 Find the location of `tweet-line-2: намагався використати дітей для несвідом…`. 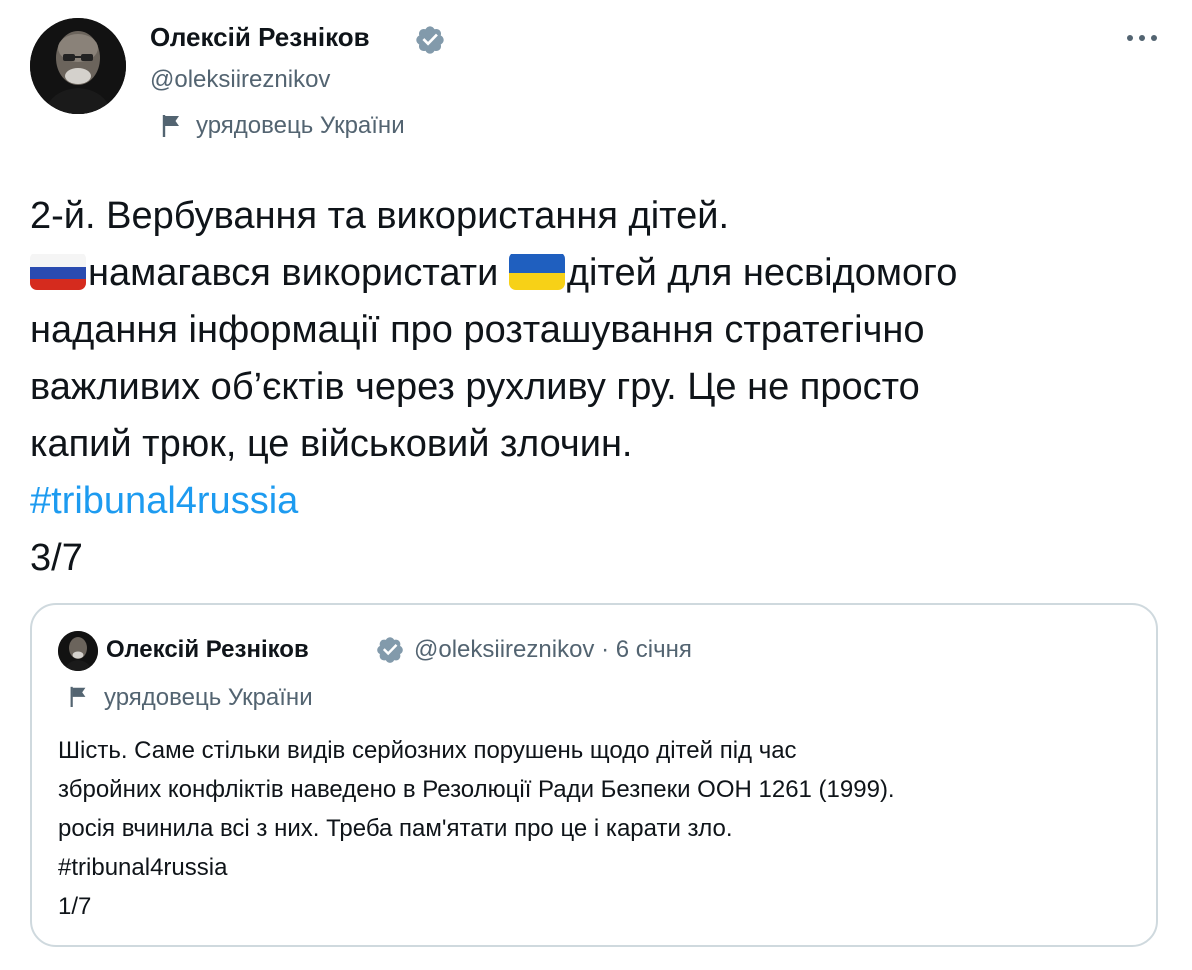

tweet-line-2: намагався використати дітей для несвідом… is located at coordinates (600, 273).